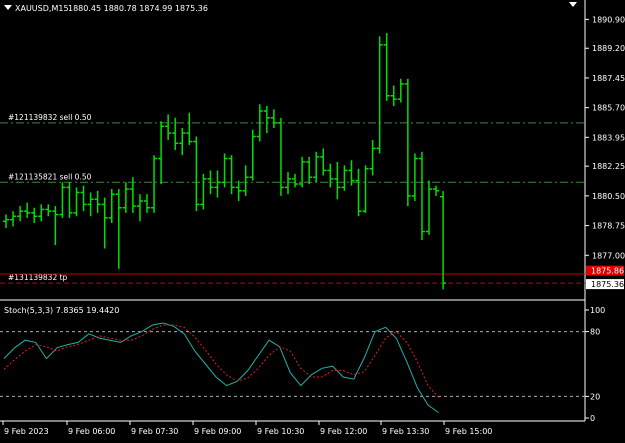 This screenshot has height=443, width=625. I want to click on price-tick-label: 1880.50, so click(608, 196).